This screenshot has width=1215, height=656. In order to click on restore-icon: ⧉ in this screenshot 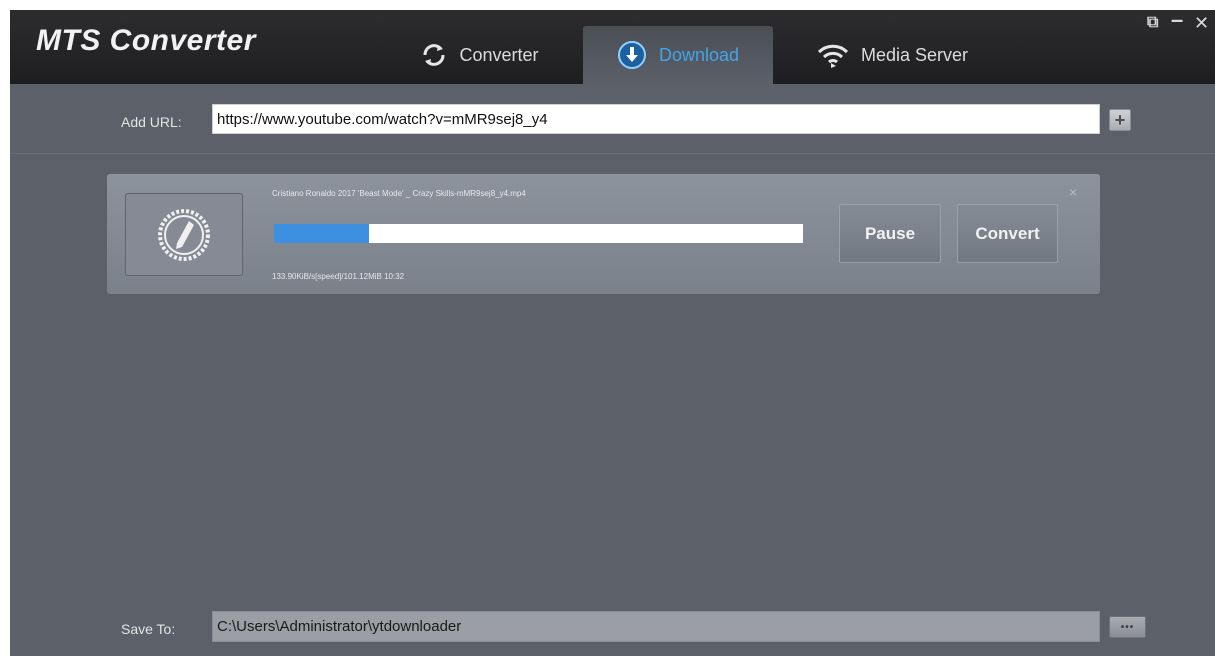, I will do `click(1152, 23)`.